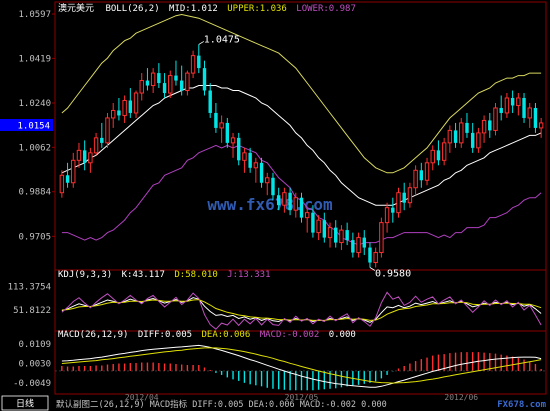 This screenshot has height=411, width=550. Describe the element at coordinates (393, 274) in the screenshot. I see `price-annotation-label: 0.9580` at that location.